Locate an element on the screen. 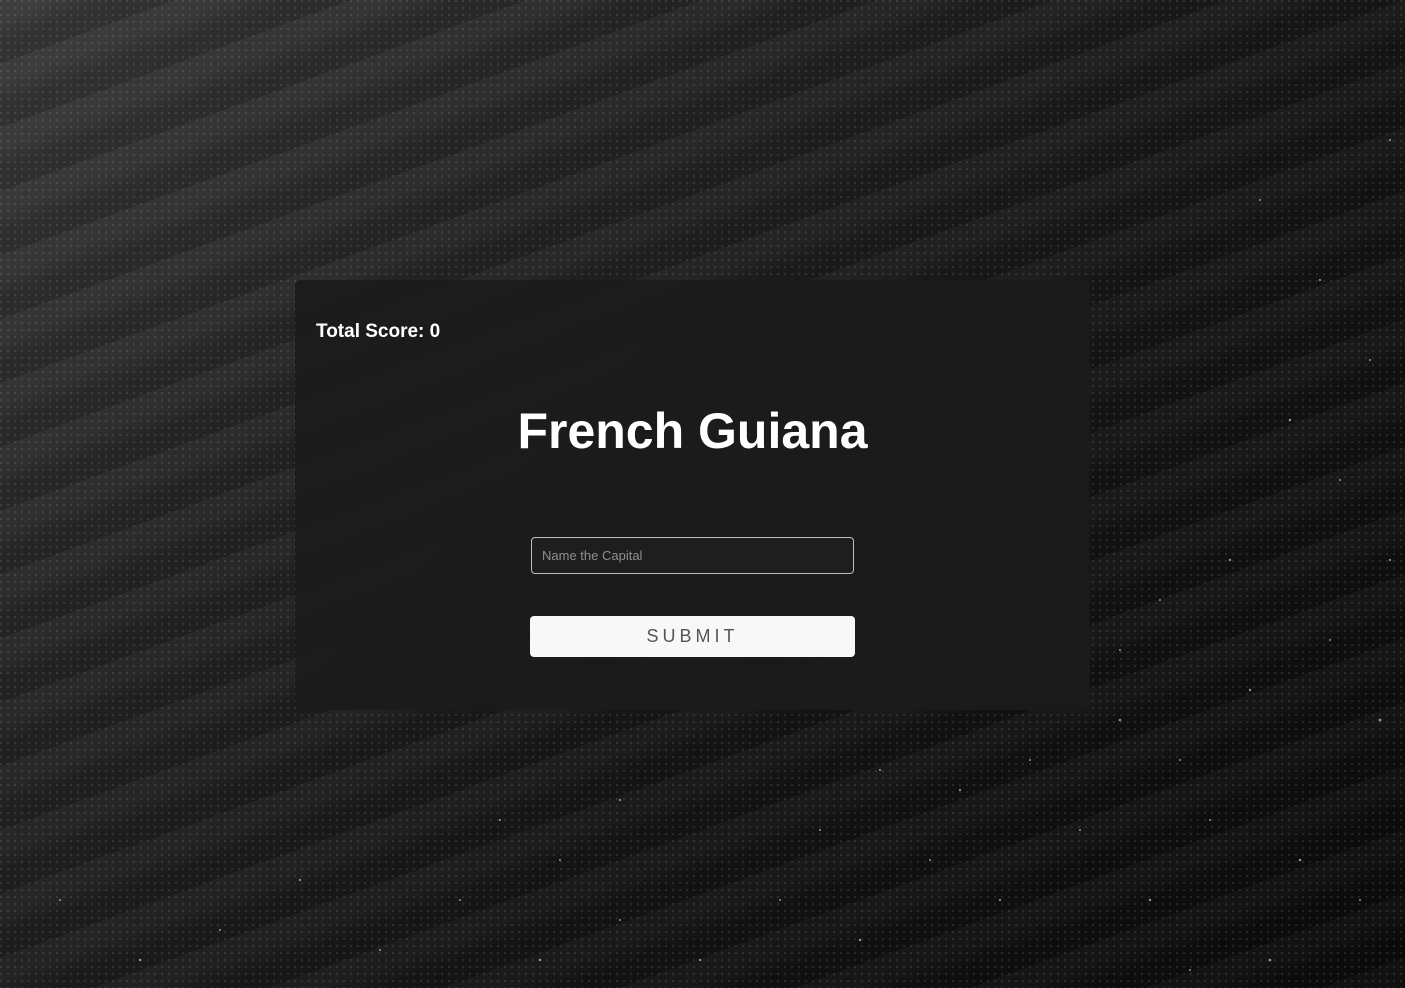 The image size is (1405, 988). capital-input is located at coordinates (692, 555).